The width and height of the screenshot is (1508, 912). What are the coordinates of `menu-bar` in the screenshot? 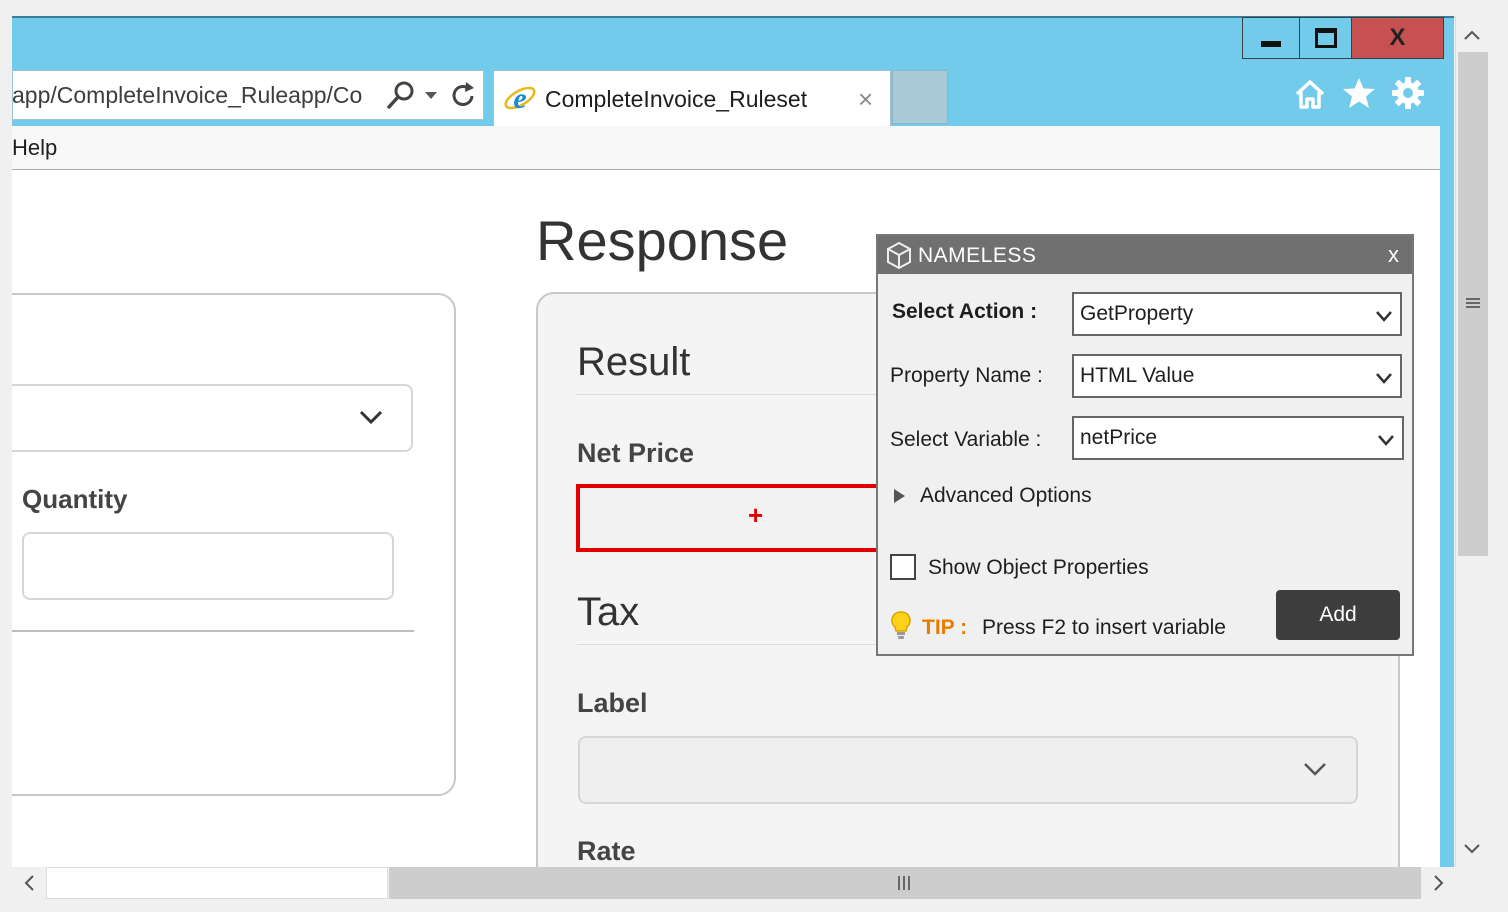 It's located at (726, 148).